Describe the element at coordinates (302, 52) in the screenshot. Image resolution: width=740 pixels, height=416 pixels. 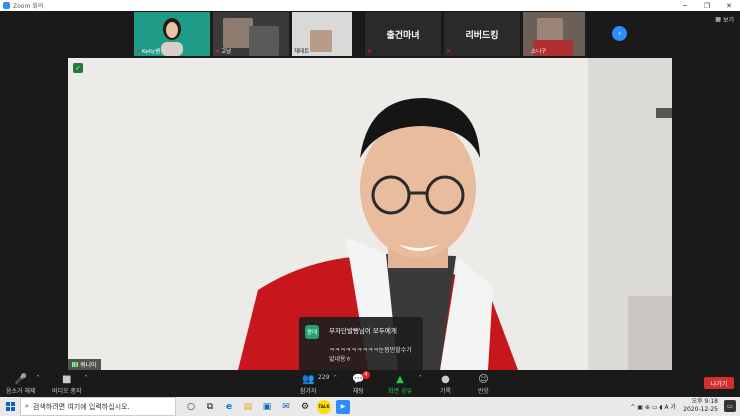
I see `participant-name: 재태트` at that location.